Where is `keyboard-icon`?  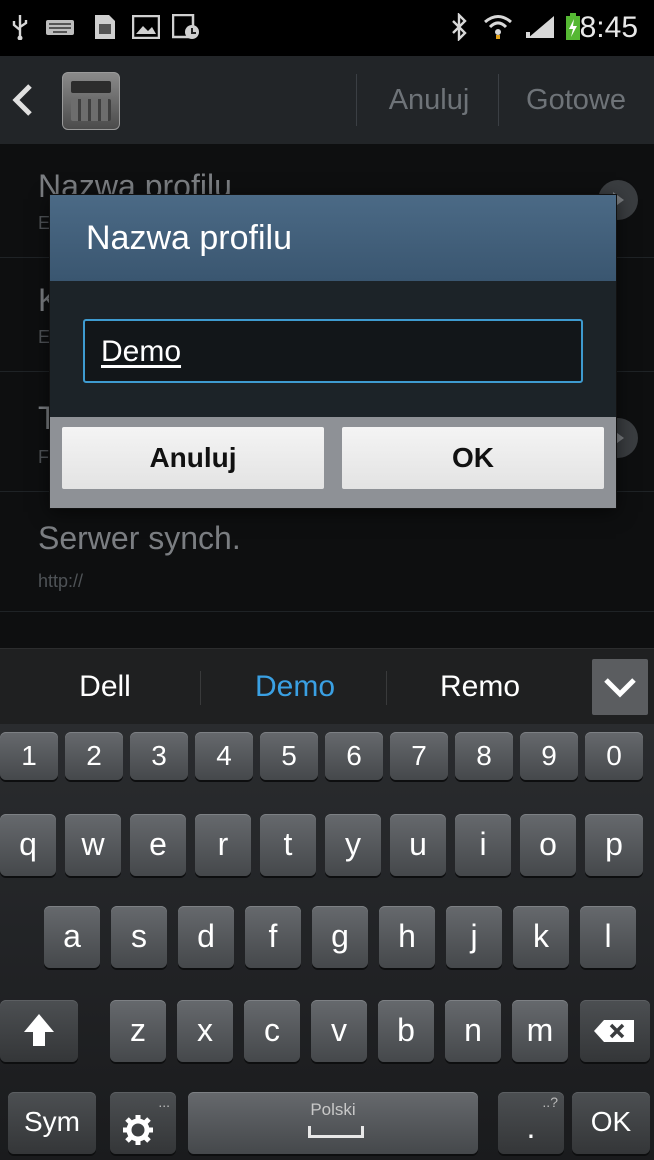
keyboard-icon is located at coordinates (60, 27).